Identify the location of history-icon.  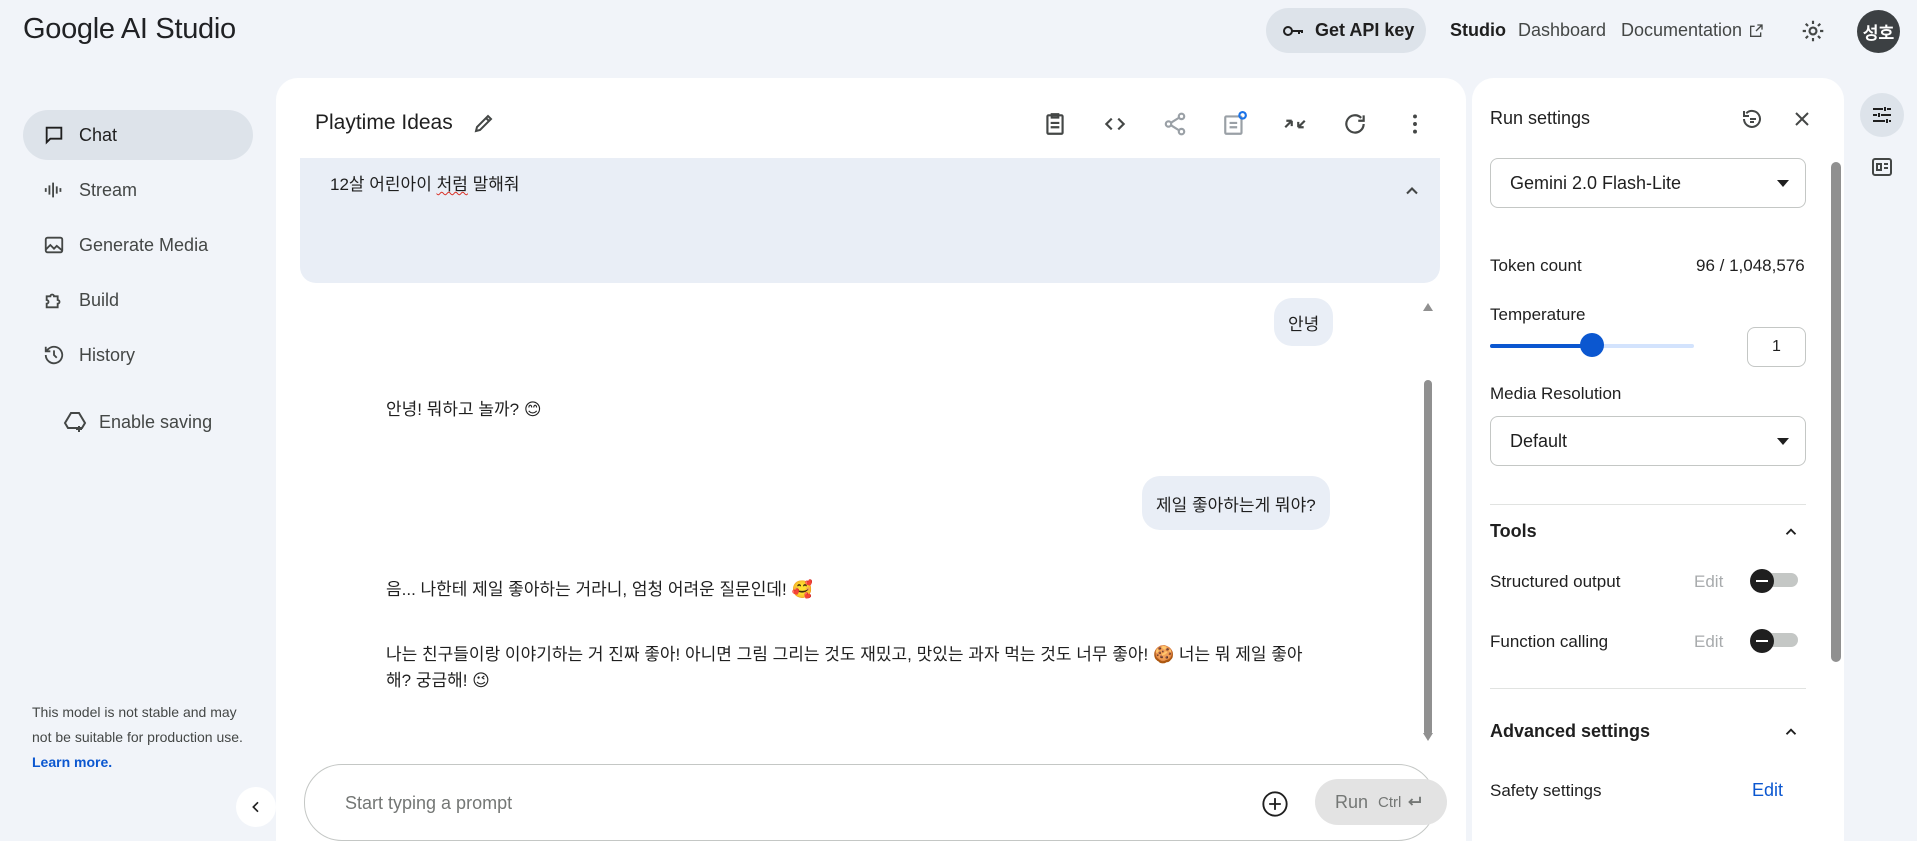
(54, 355).